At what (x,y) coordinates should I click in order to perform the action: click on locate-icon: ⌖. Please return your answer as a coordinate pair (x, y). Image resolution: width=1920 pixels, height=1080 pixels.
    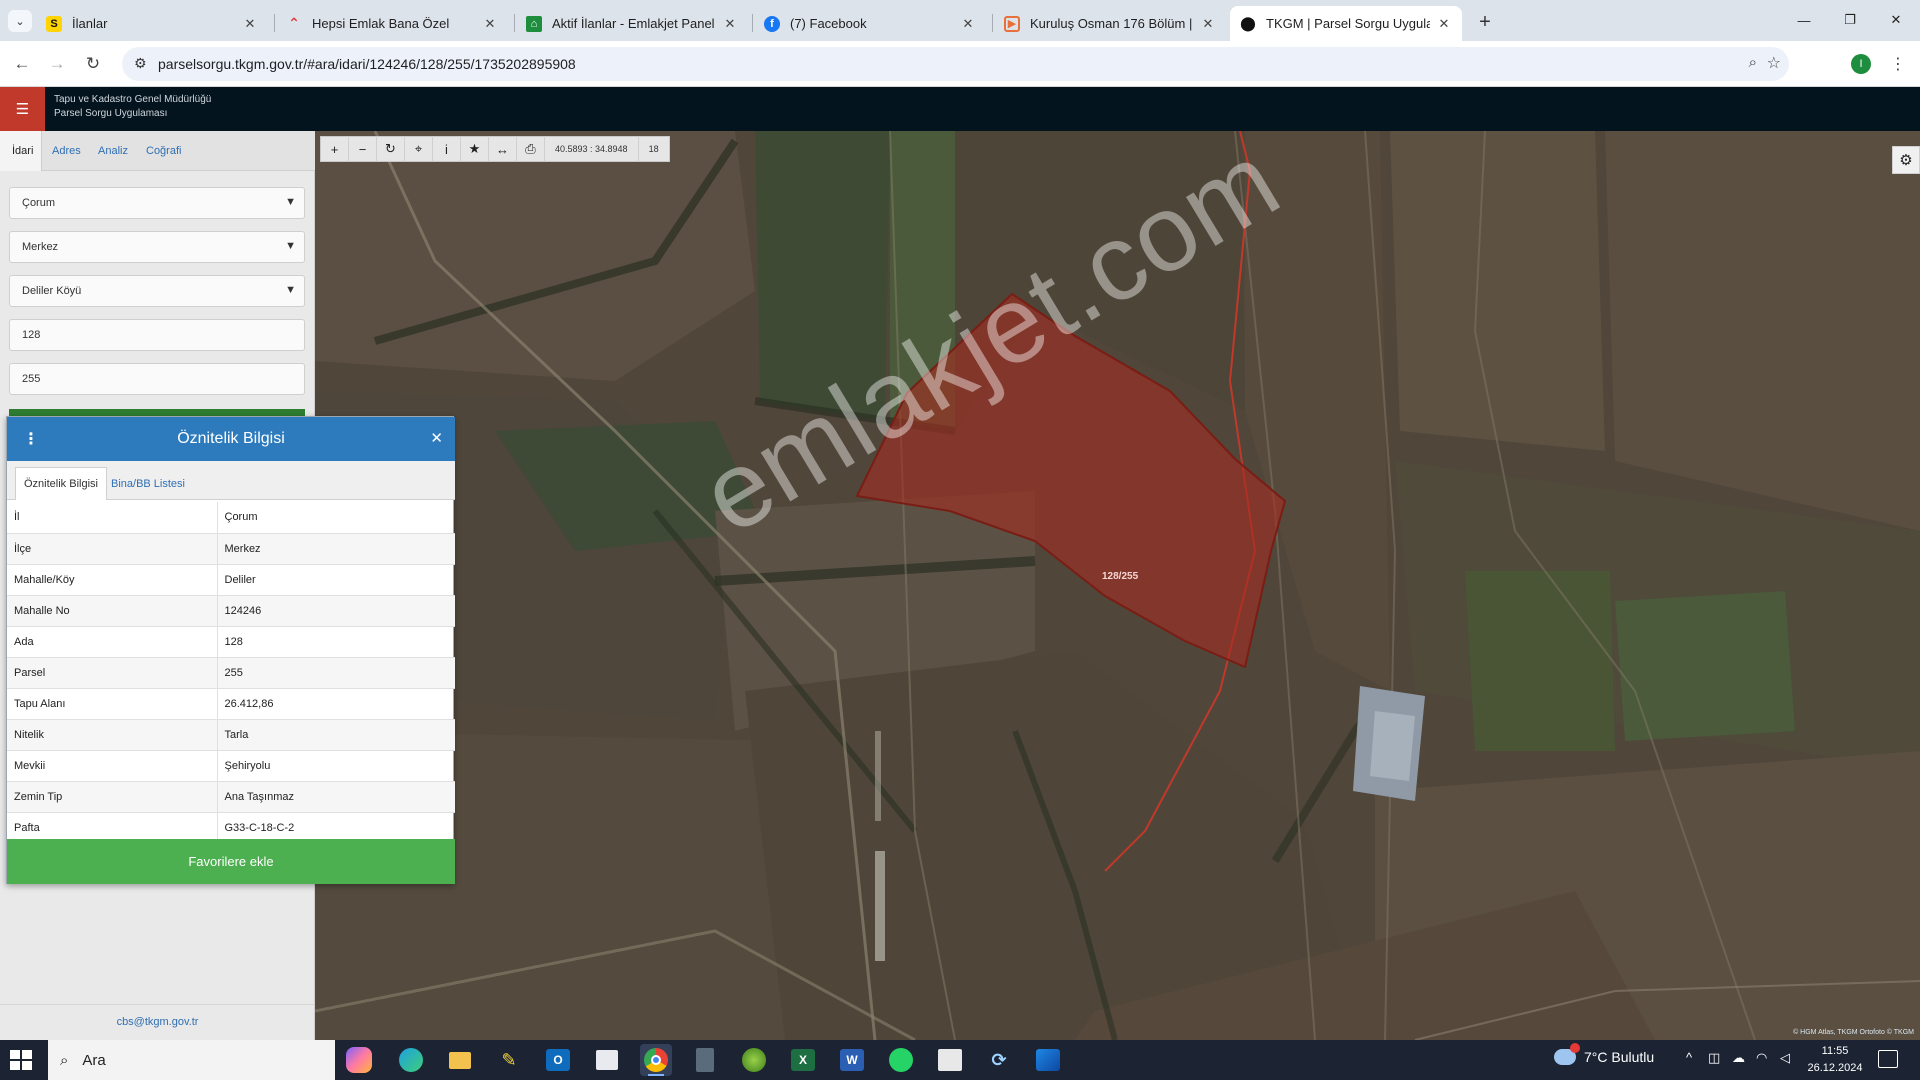
    Looking at the image, I should click on (419, 149).